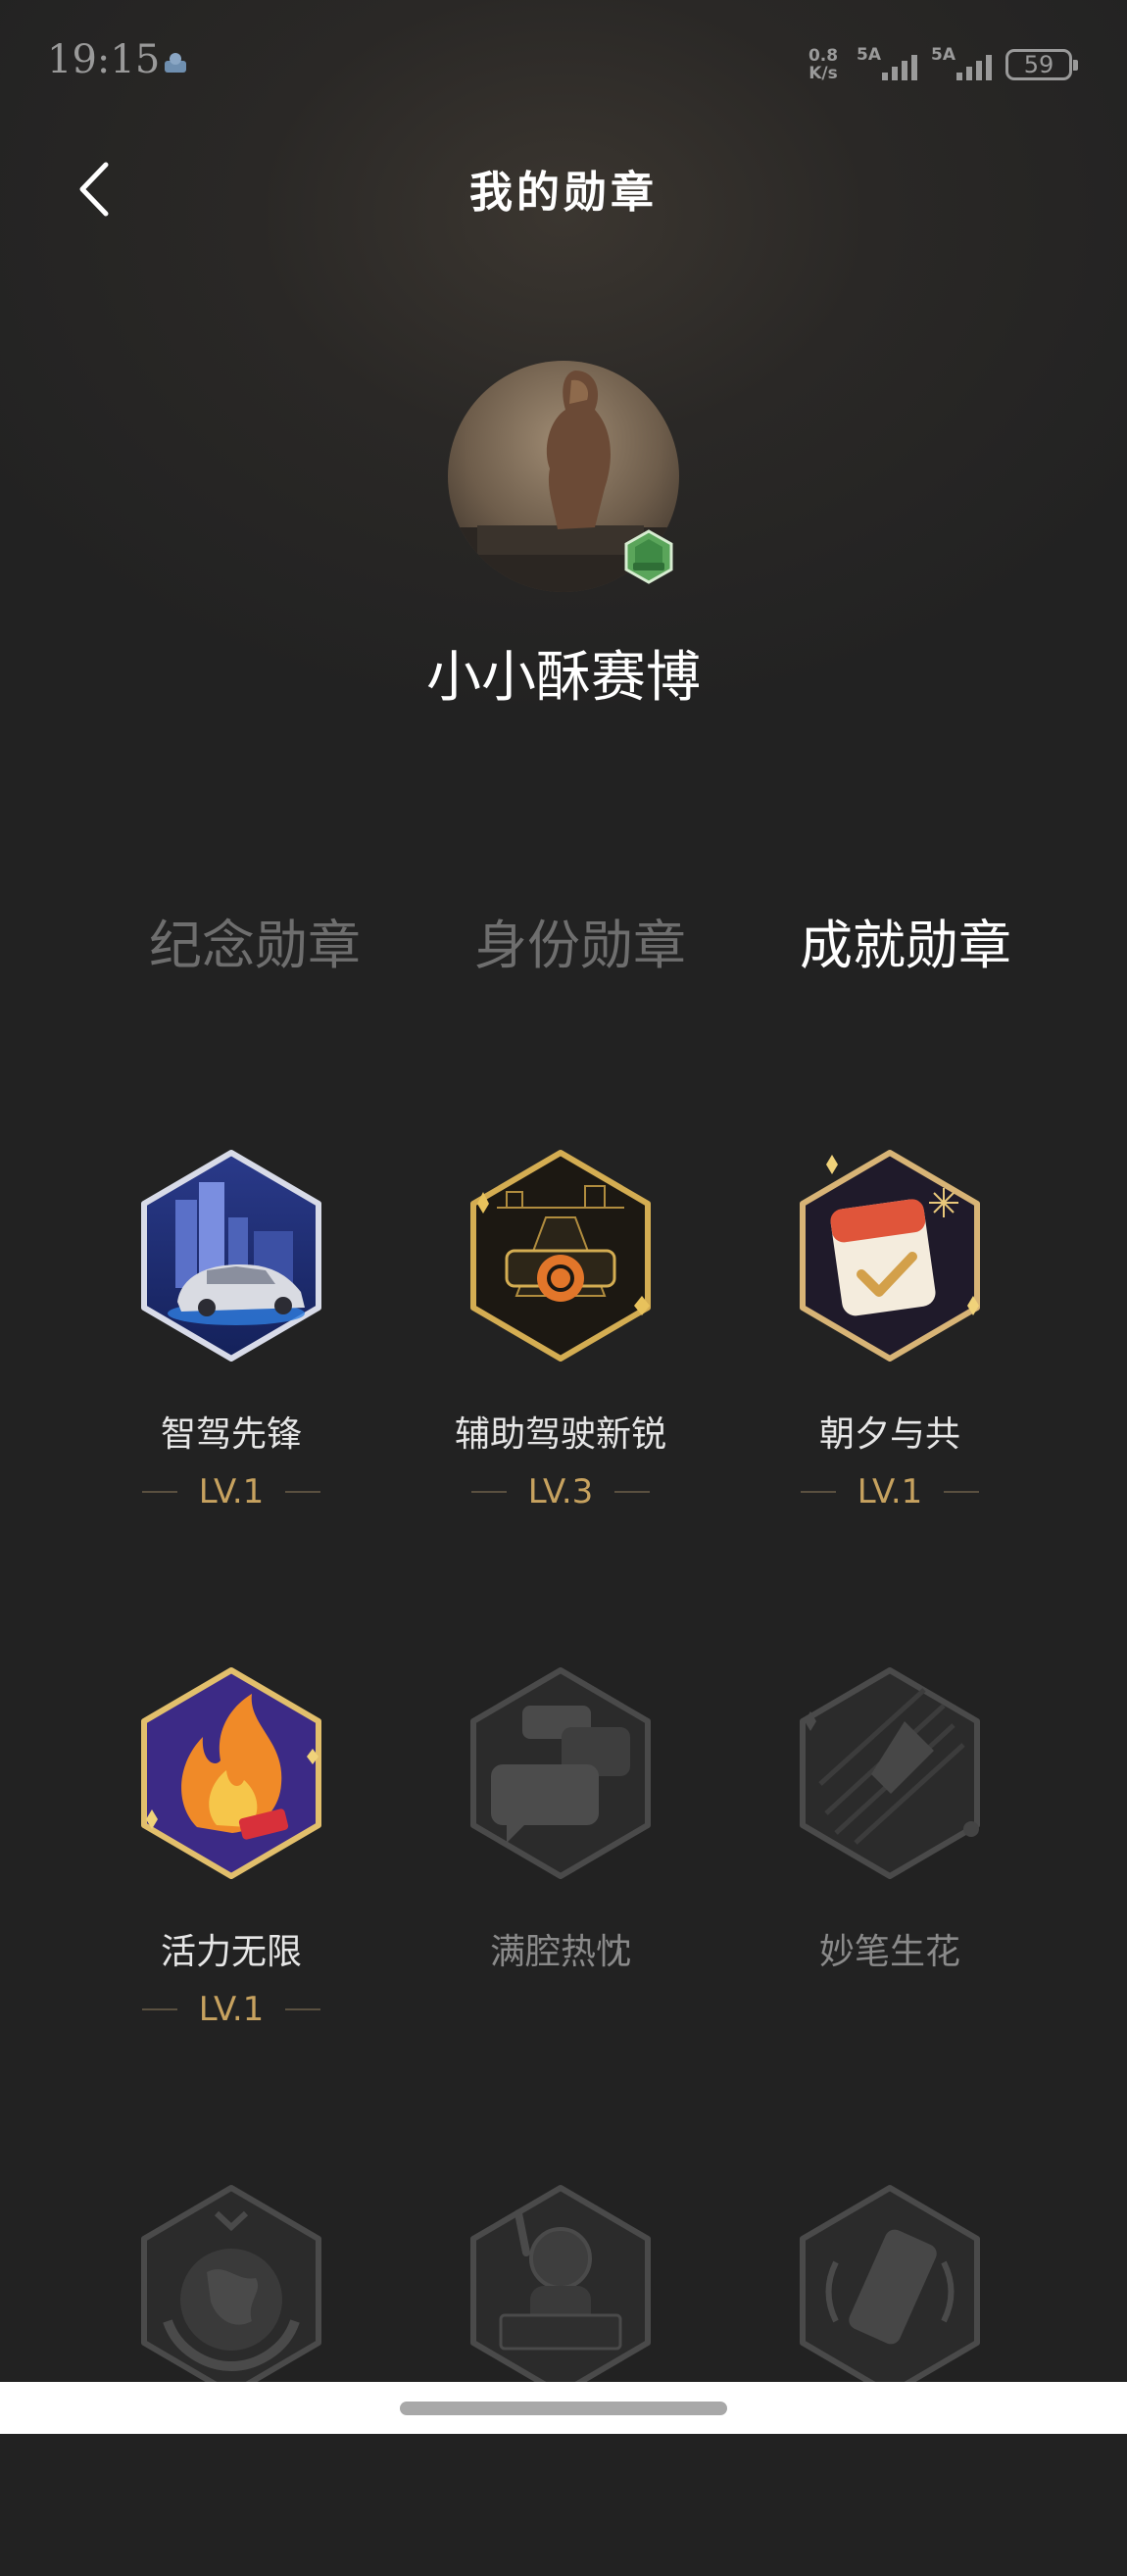  I want to click on badge-item: 满腔热忱, so click(561, 1862).